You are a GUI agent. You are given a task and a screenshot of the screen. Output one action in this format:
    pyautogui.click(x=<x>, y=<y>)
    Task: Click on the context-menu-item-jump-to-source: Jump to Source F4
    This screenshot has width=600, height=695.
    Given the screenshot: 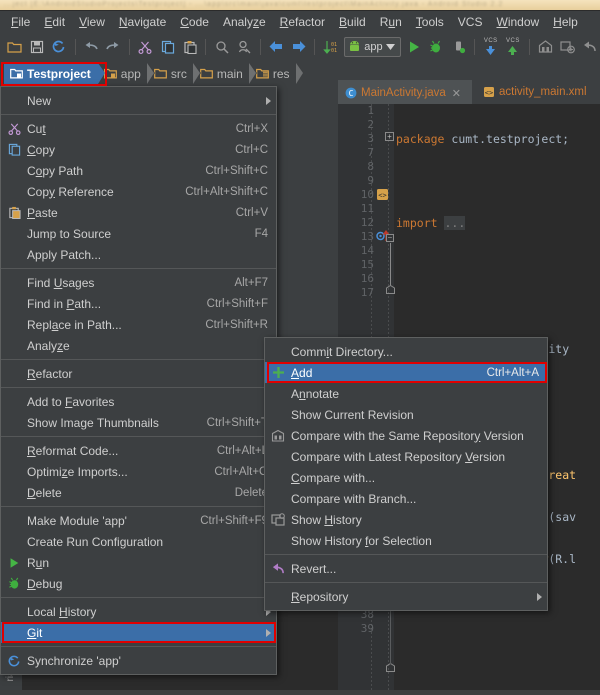 What is the action you would take?
    pyautogui.click(x=138, y=233)
    